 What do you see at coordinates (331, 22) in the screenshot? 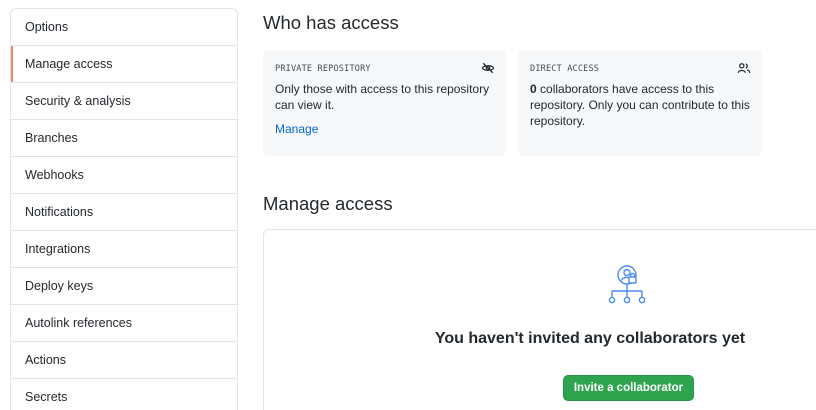
I see `who-has-access-heading: Who has access` at bounding box center [331, 22].